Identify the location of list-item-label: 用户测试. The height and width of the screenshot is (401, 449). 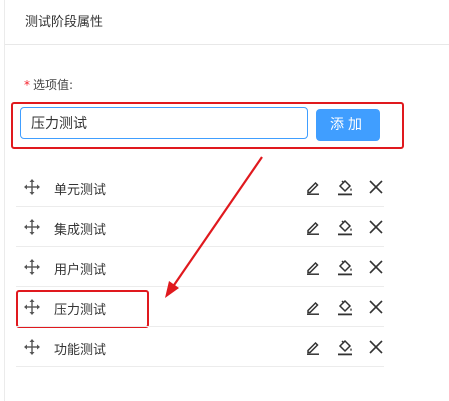
(80, 270).